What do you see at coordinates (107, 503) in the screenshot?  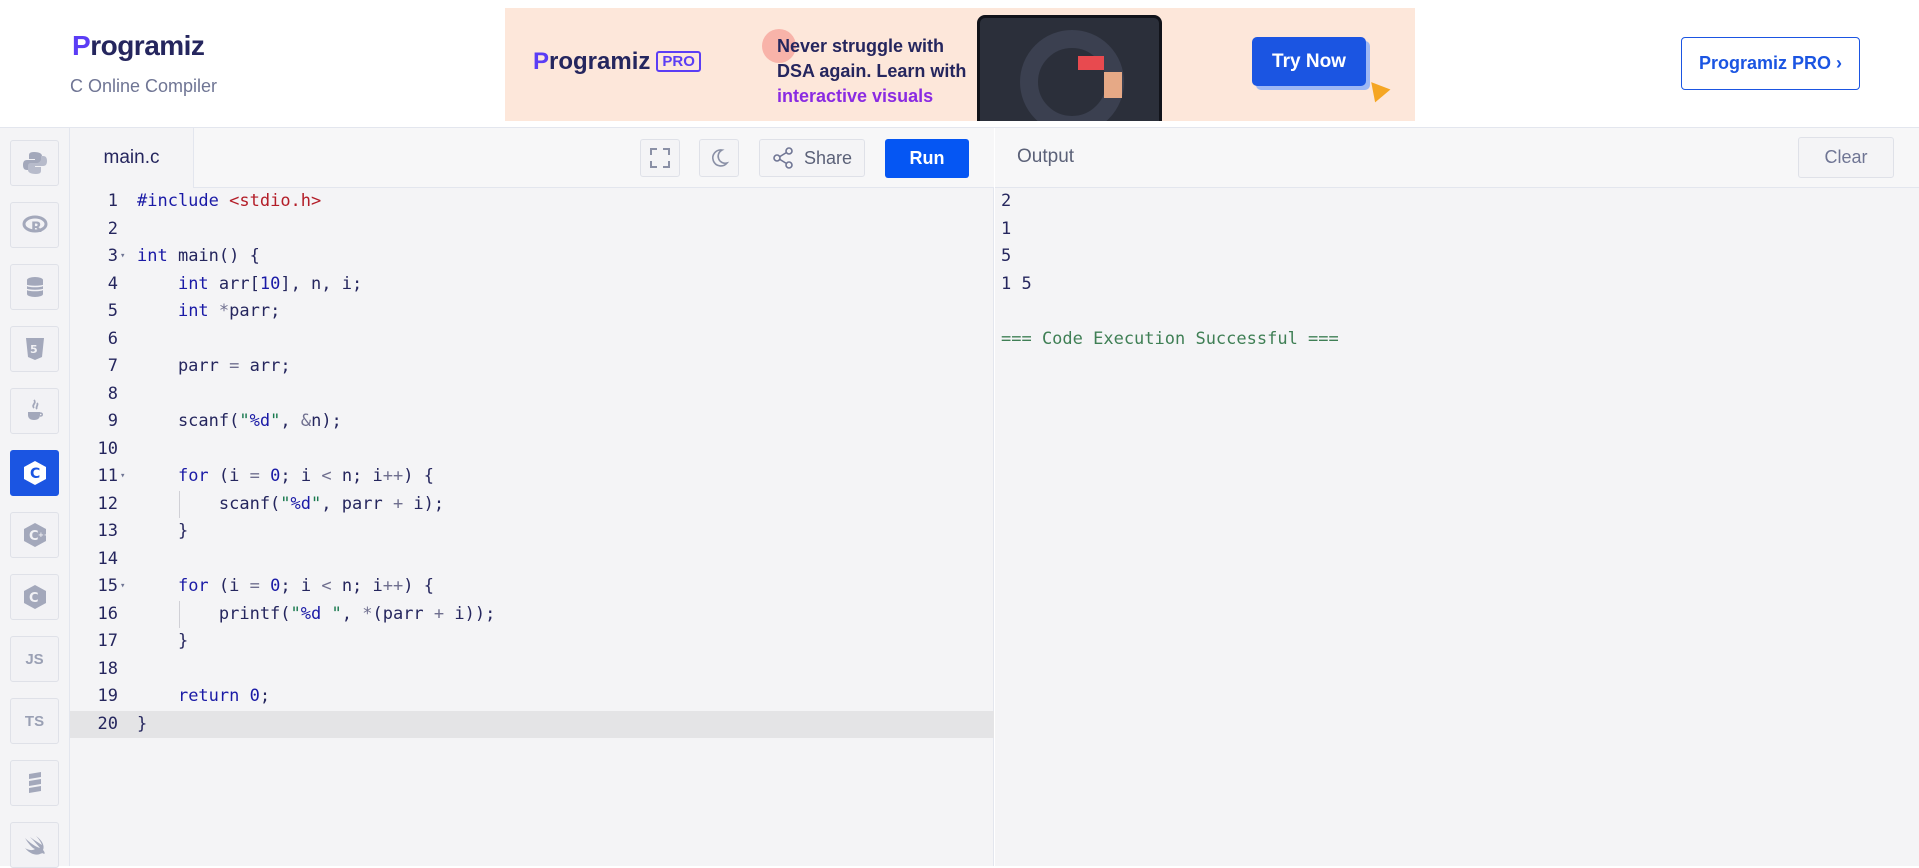 I see `line-number: 12` at bounding box center [107, 503].